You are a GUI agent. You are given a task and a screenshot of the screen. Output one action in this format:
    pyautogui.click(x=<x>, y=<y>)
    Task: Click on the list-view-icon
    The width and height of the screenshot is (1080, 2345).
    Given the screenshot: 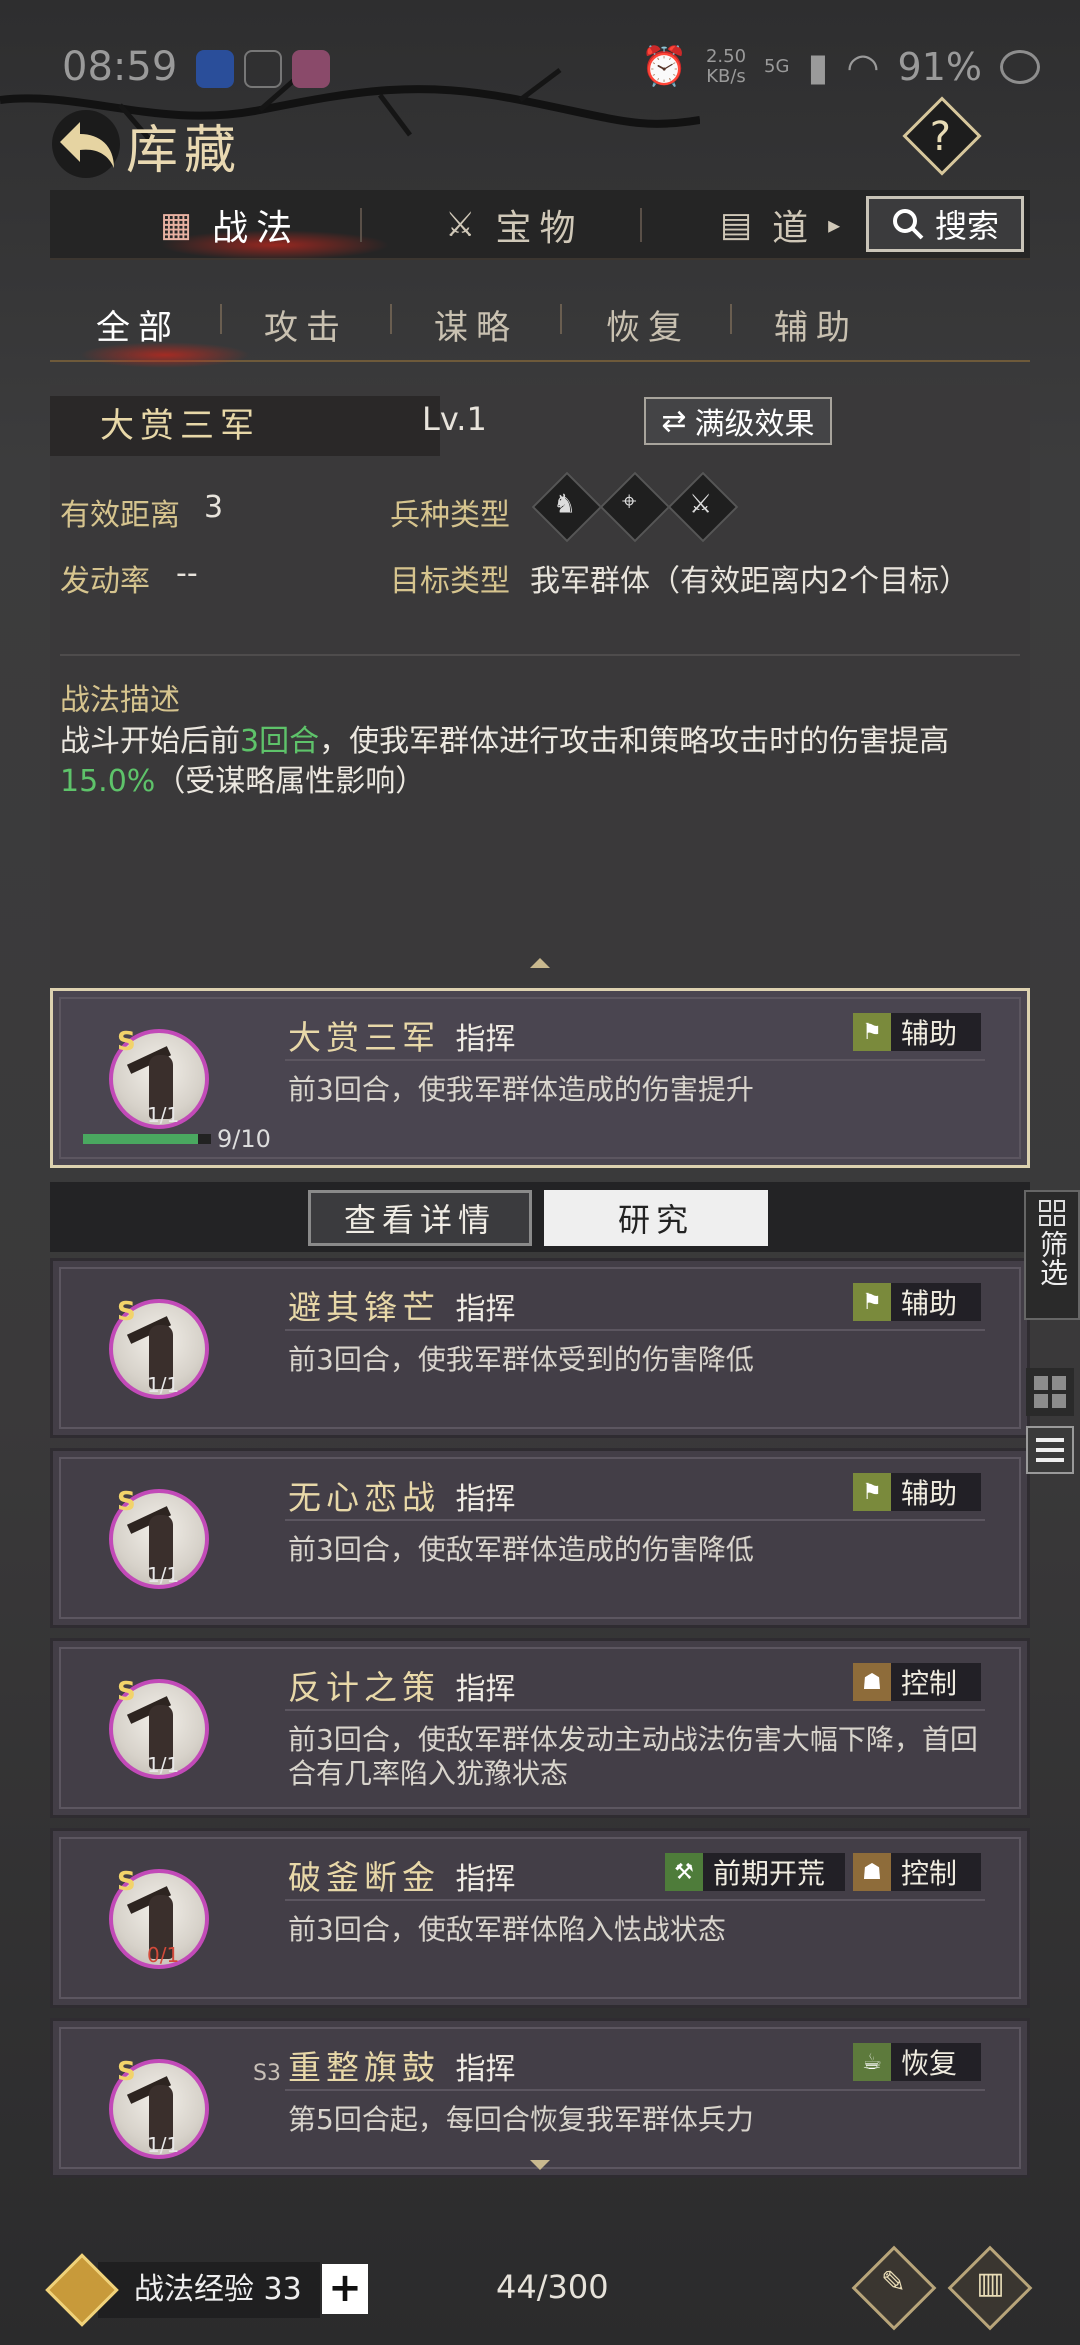 What is the action you would take?
    pyautogui.click(x=1050, y=1450)
    